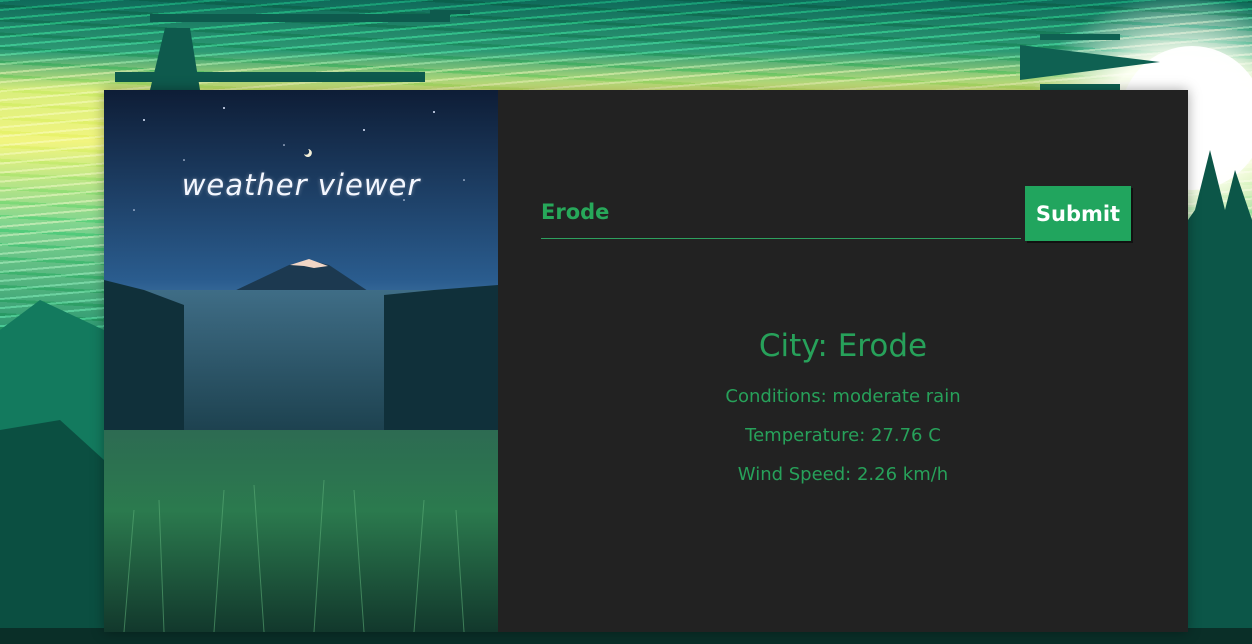  I want to click on city-input, so click(781, 212).